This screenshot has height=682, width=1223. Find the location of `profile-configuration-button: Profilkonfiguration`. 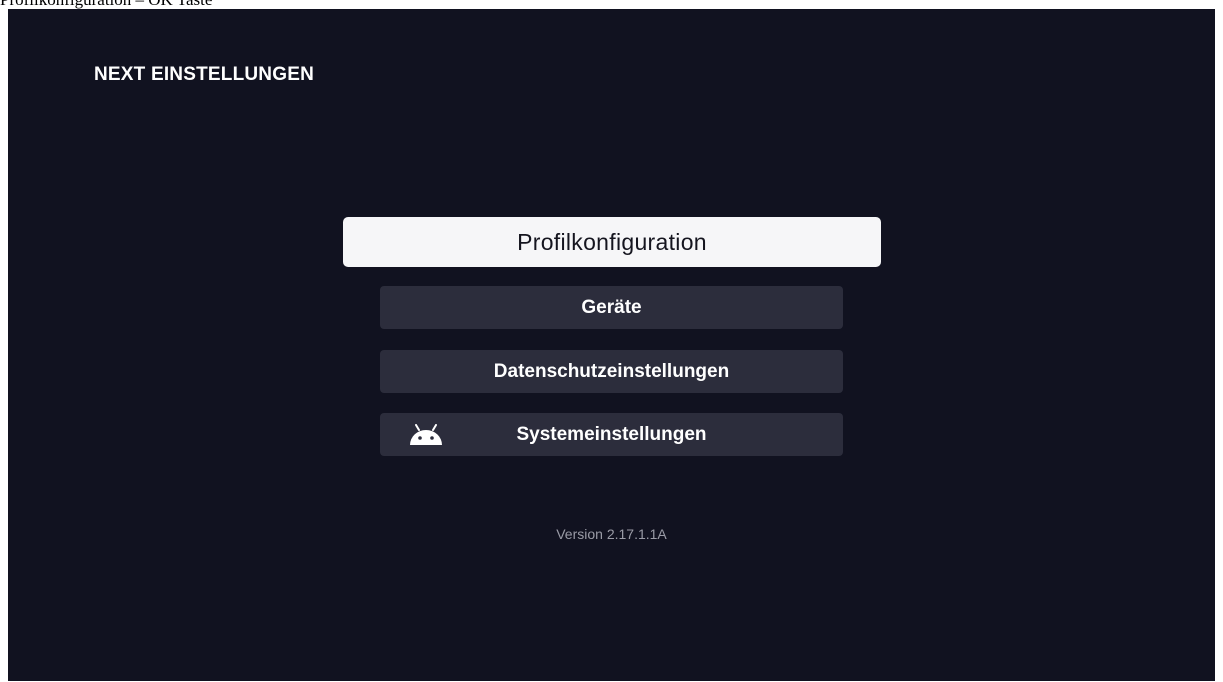

profile-configuration-button: Profilkonfiguration is located at coordinates (612, 242).